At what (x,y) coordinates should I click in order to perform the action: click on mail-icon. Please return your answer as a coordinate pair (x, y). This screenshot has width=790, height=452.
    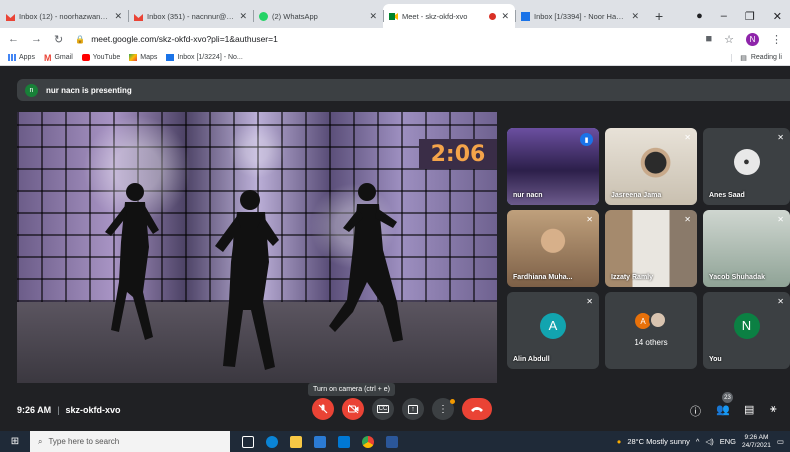
    Looking at the image, I should click on (525, 16).